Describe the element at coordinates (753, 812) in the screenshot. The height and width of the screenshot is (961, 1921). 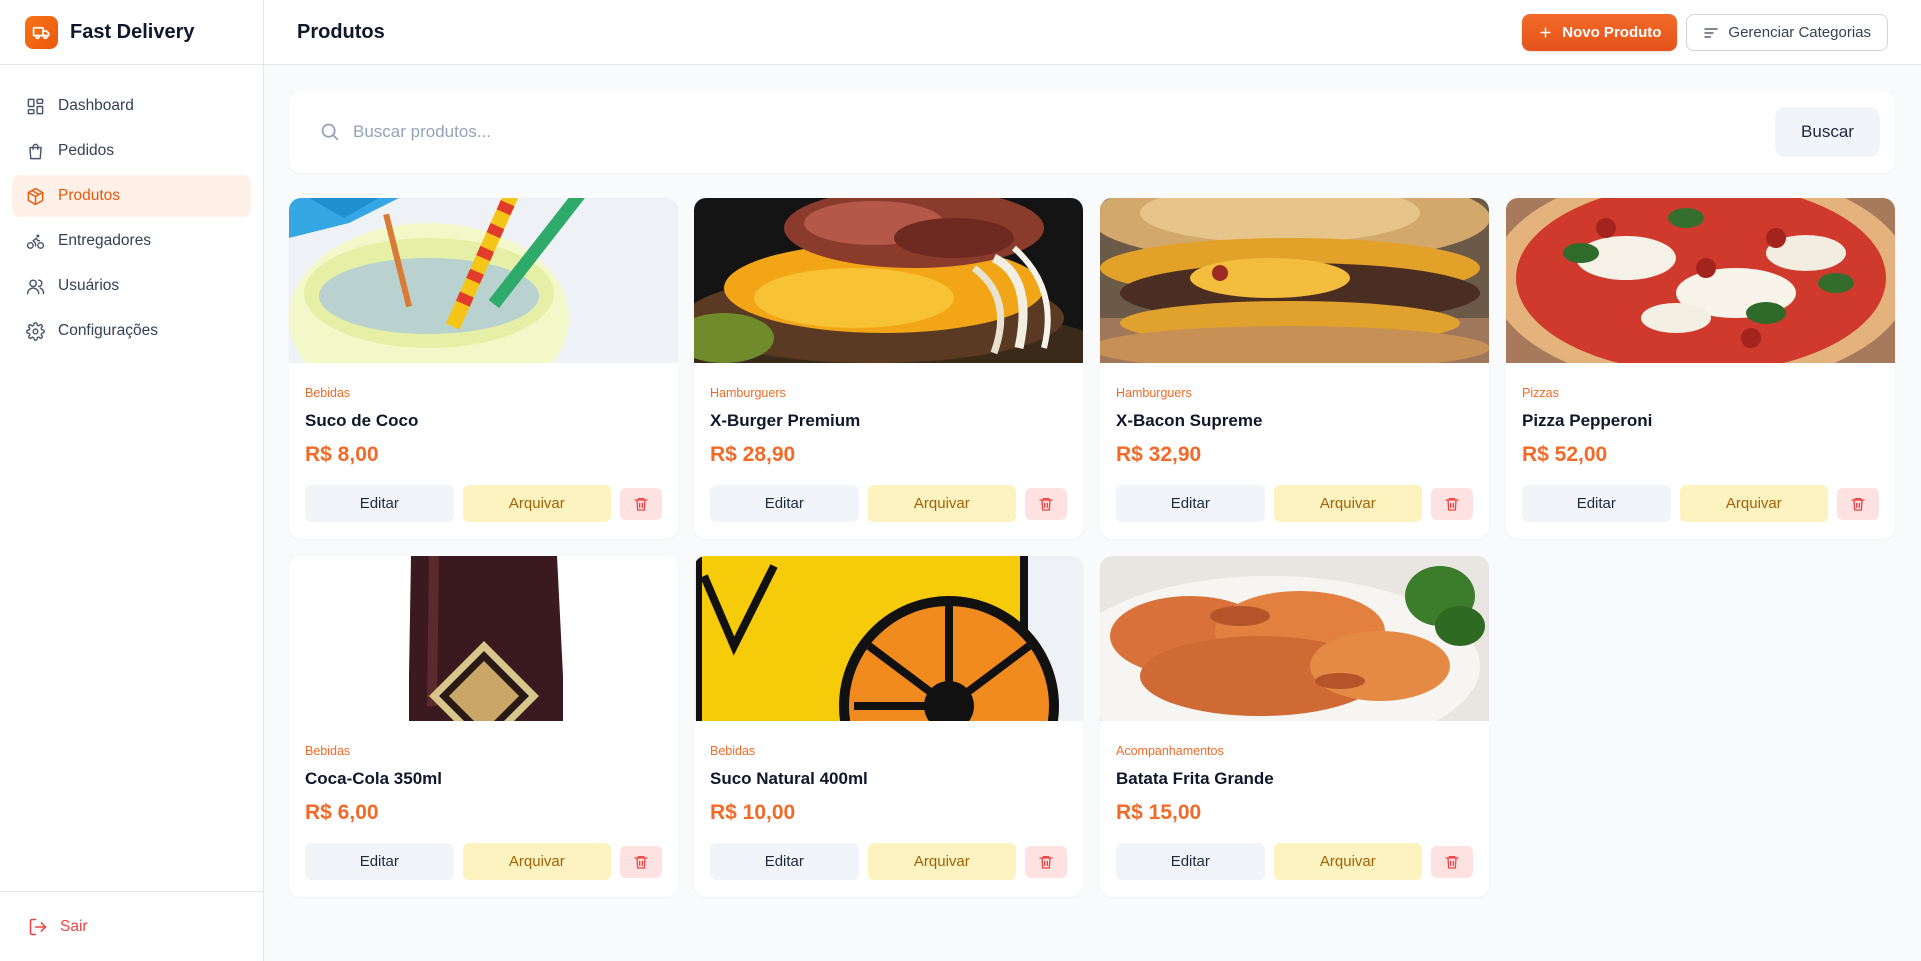
I see `product-price: R$ 10,00` at that location.